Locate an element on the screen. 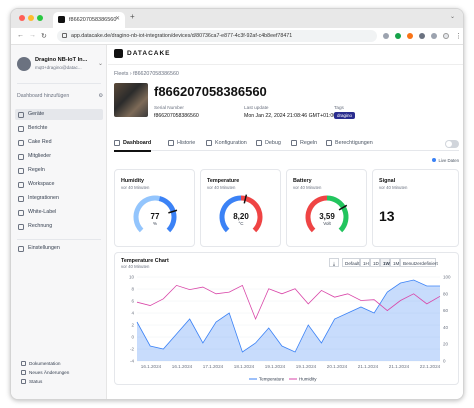 The image size is (474, 408). tab-dashboard: Dashboard is located at coordinates (133, 146).